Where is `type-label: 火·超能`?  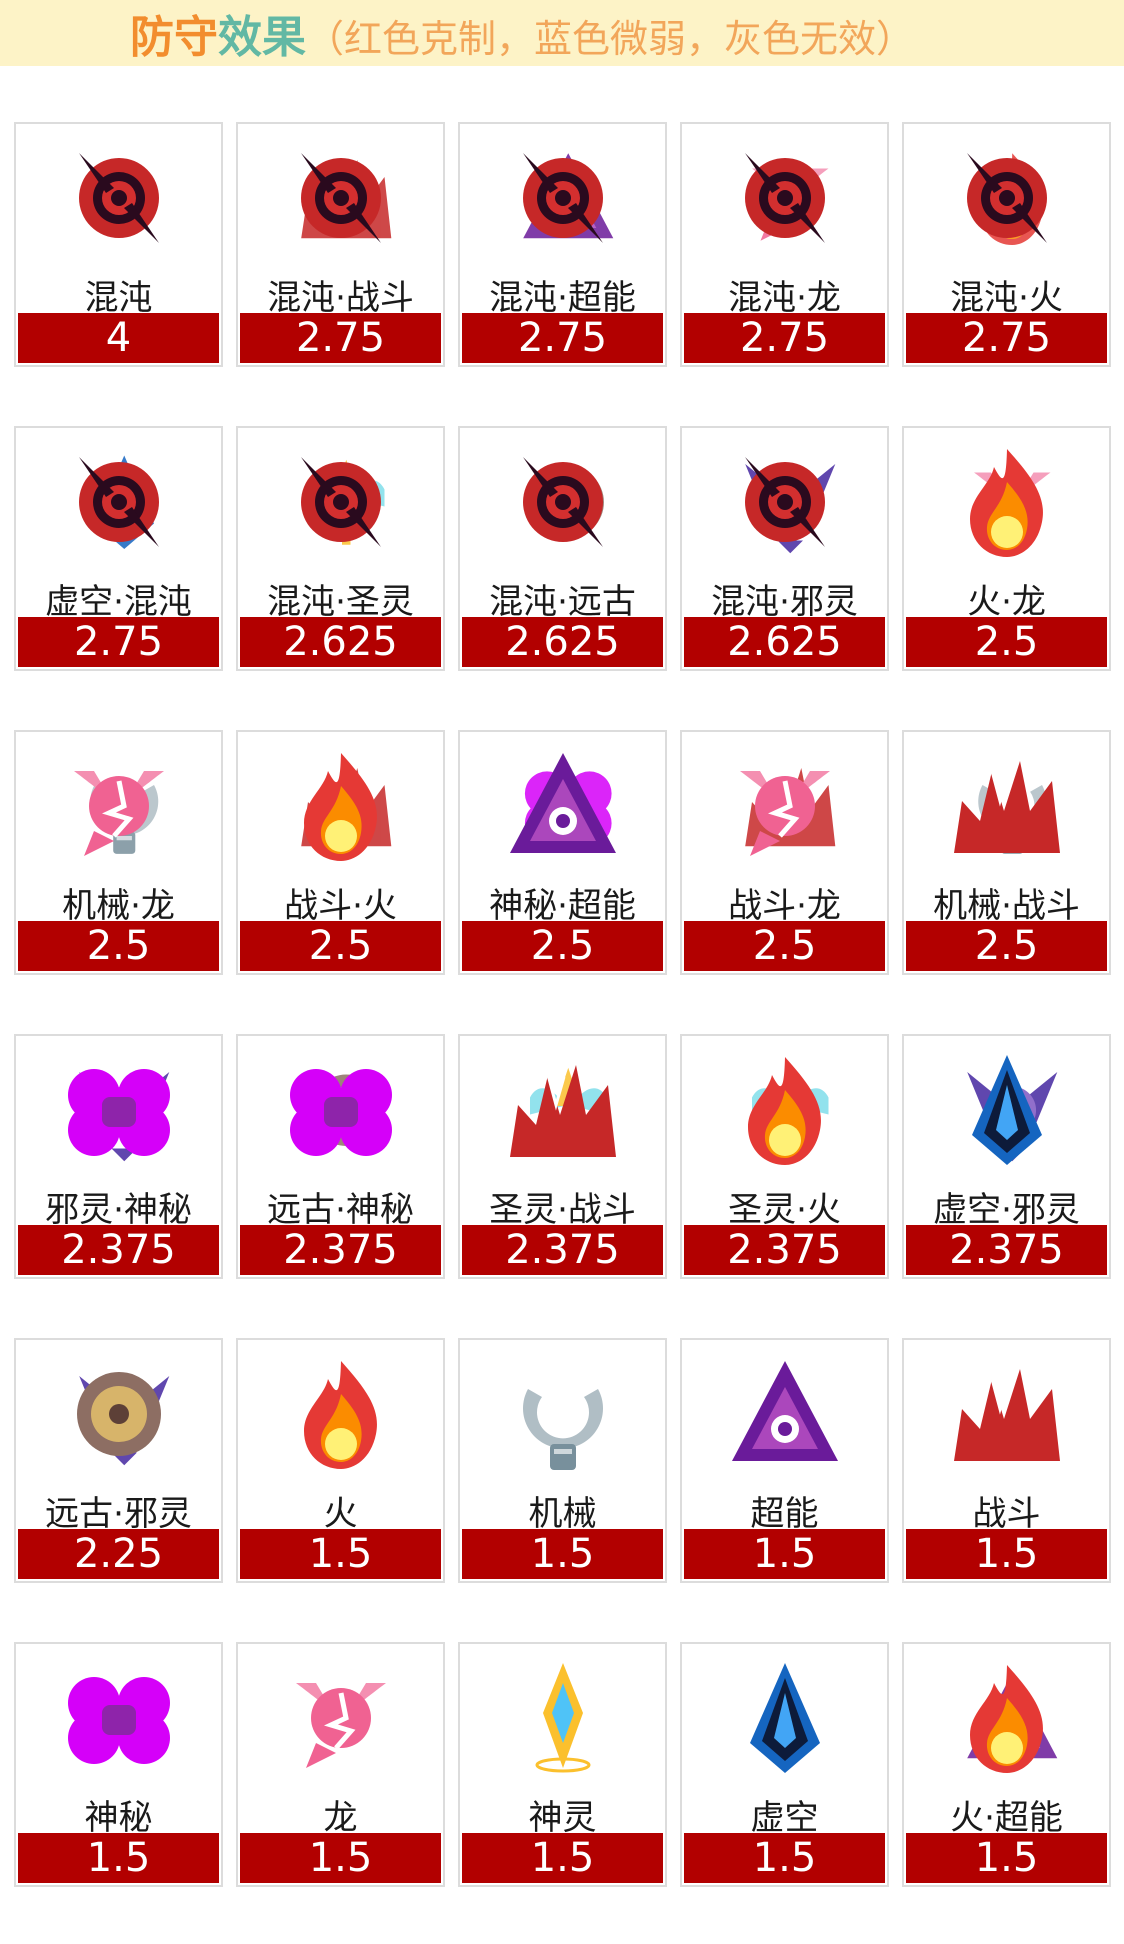
type-label: 火·超能 is located at coordinates (1006, 1818).